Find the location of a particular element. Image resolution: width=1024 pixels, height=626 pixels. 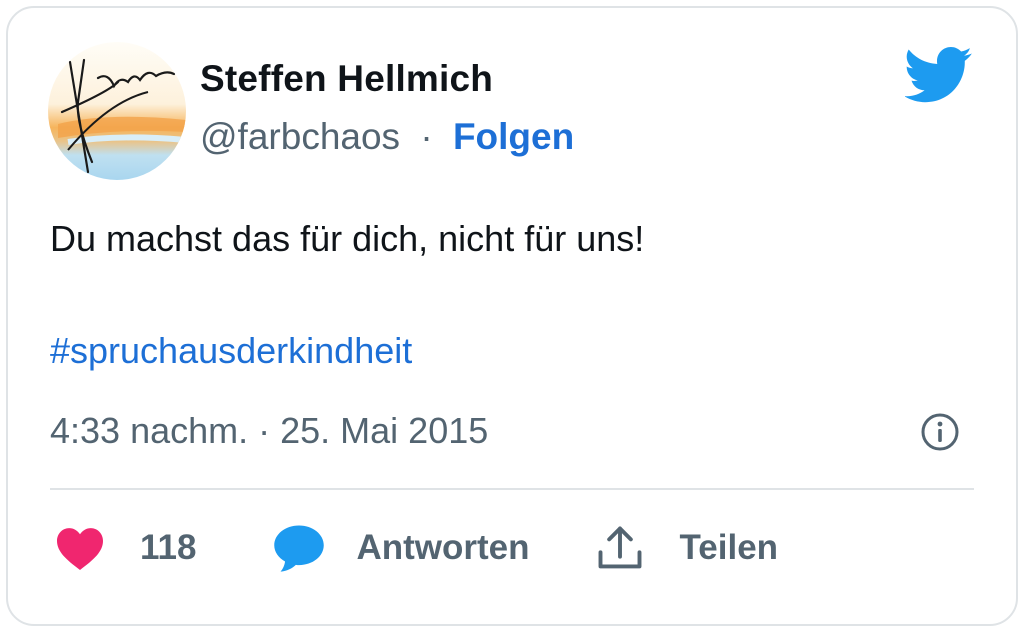

tweet-timestamp: 4:33 nachm. · 25. Mai 2015 is located at coordinates (269, 431).